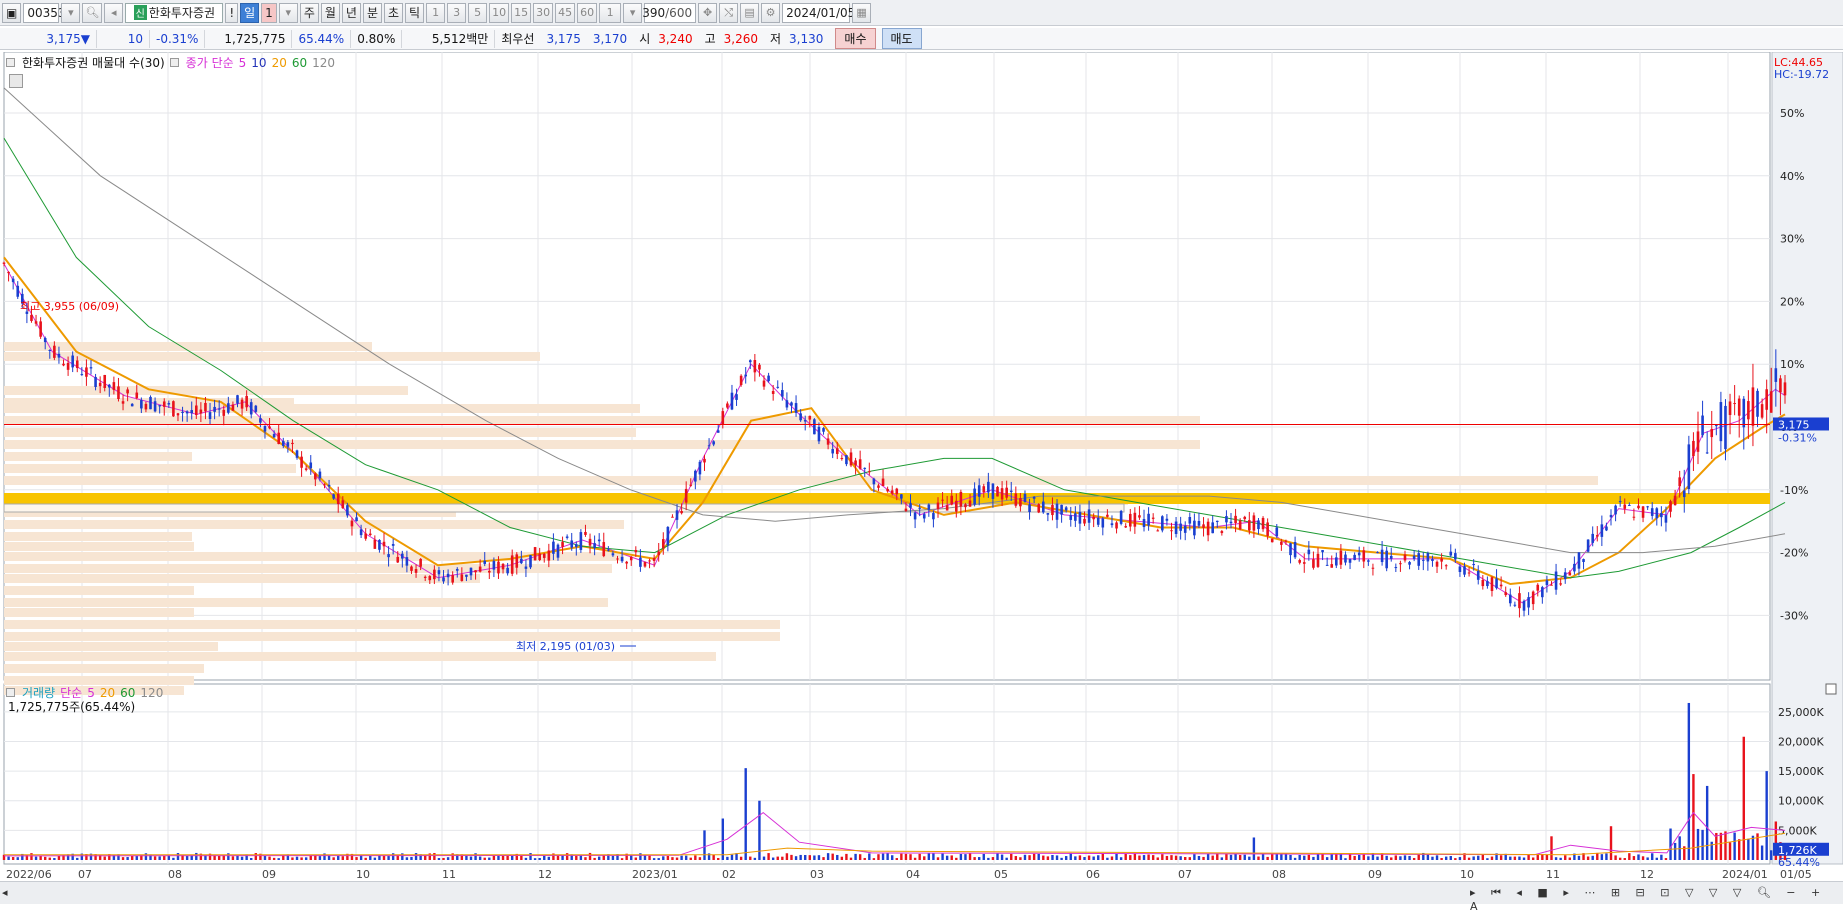 This screenshot has width=1843, height=913. What do you see at coordinates (1797, 437) in the screenshot?
I see `current-pct-label: -0.31%` at bounding box center [1797, 437].